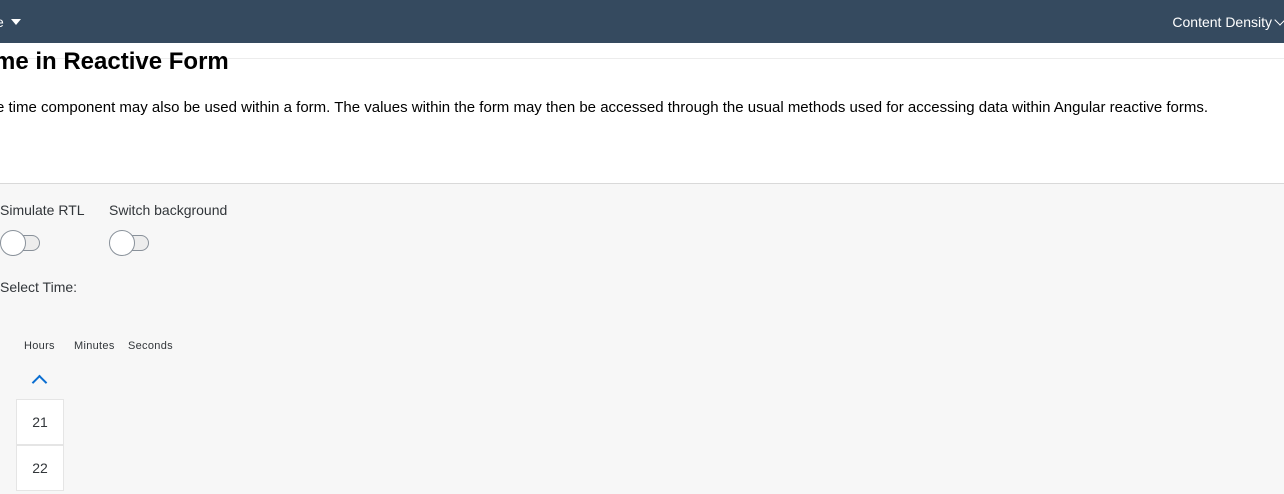 The image size is (1284, 494). What do you see at coordinates (39, 346) in the screenshot?
I see `hours-column-header: Hours` at bounding box center [39, 346].